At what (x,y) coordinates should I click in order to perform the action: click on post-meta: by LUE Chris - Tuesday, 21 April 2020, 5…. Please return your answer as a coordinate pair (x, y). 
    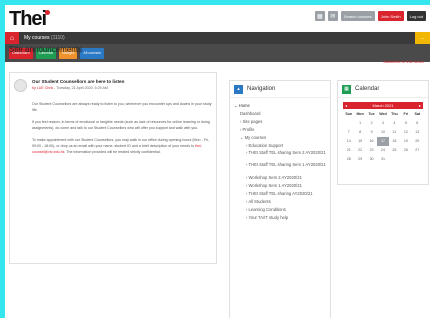
    Looking at the image, I should click on (70, 88).